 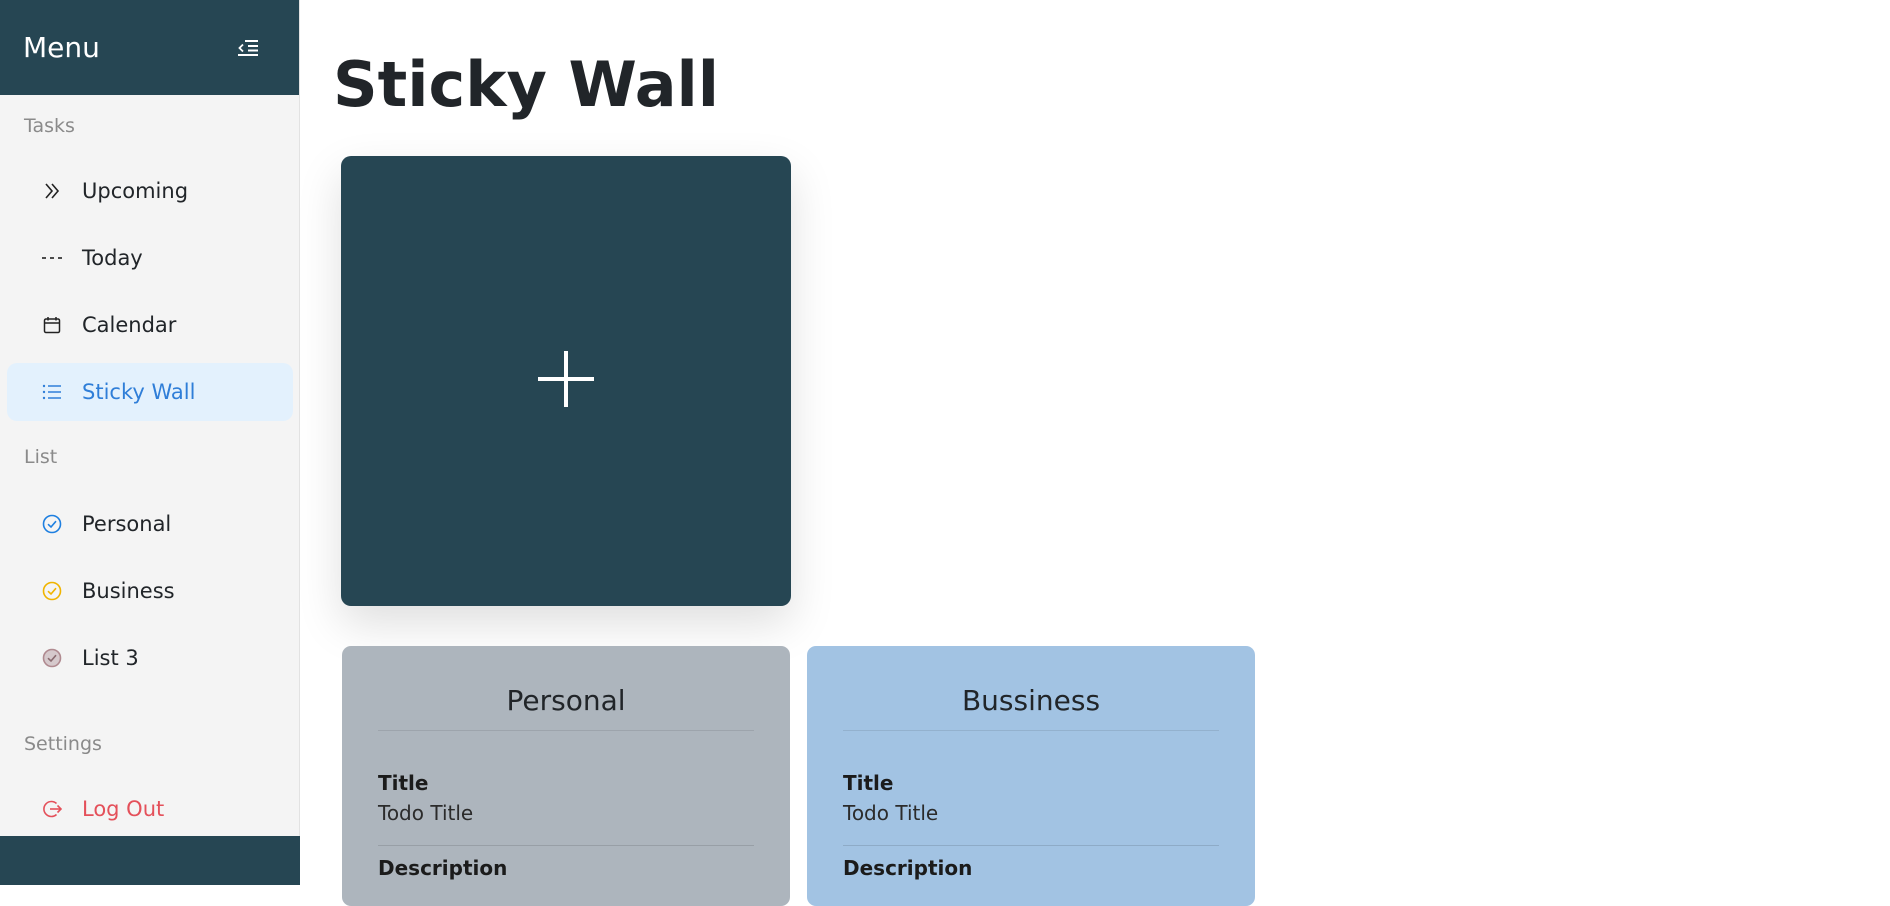 I want to click on logout-icon, so click(x=52, y=809).